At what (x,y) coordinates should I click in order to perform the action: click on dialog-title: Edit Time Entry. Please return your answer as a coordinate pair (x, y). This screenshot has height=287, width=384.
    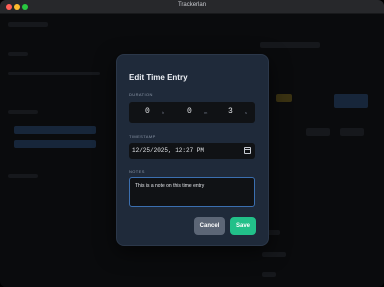
    Looking at the image, I should click on (158, 77).